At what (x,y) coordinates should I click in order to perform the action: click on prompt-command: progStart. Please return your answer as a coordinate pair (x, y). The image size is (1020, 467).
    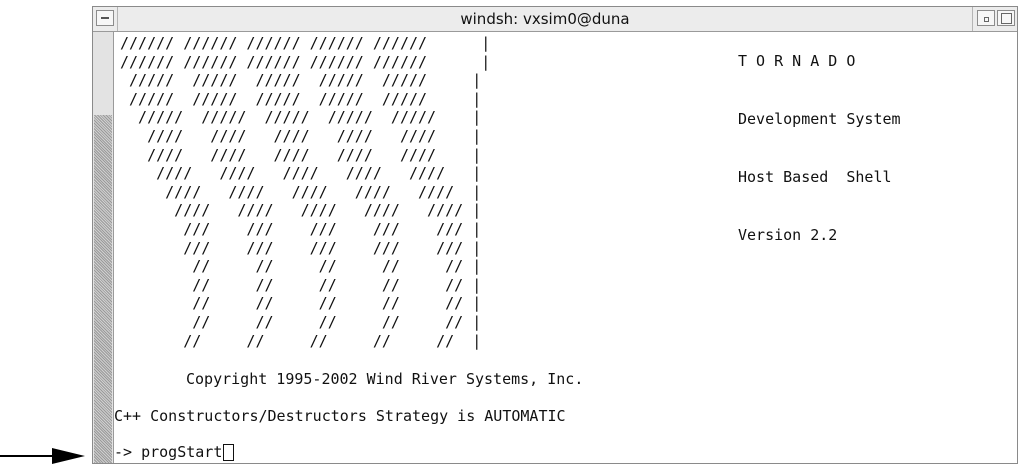
    Looking at the image, I should click on (181, 452).